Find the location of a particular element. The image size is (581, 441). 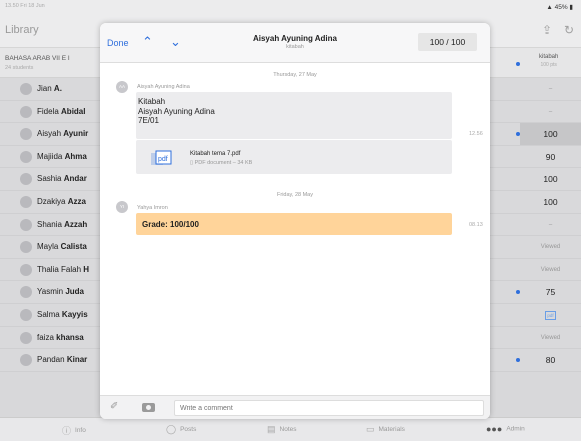

tab-admin: ●●● Admin is located at coordinates (505, 429).